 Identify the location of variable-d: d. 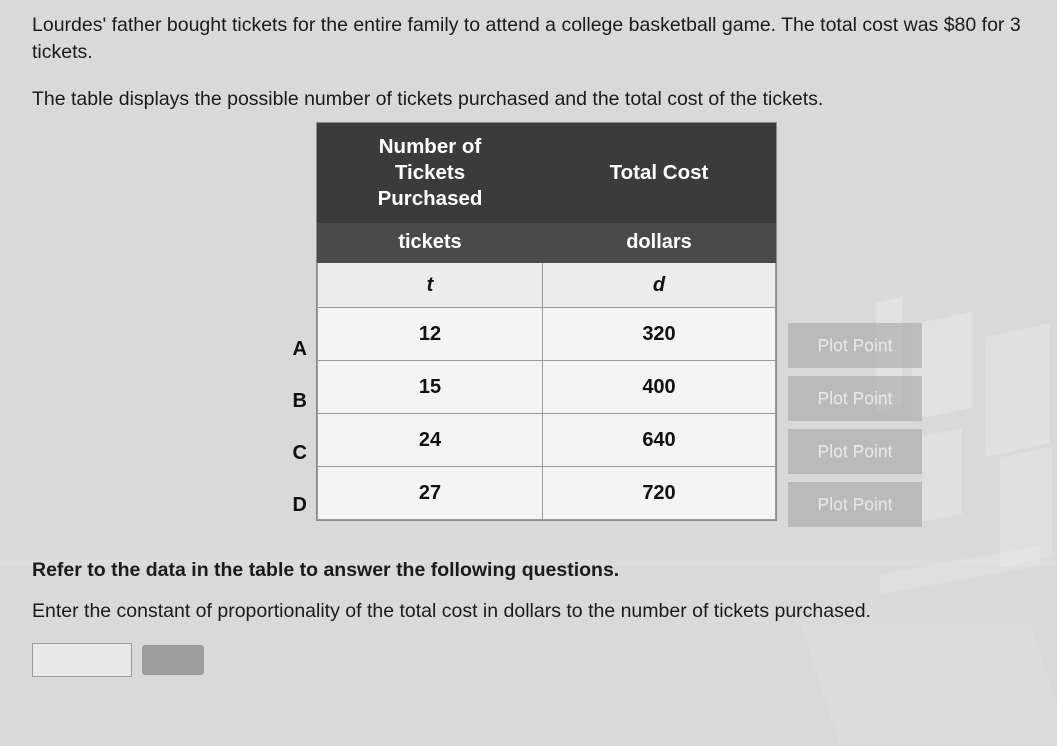
(659, 285).